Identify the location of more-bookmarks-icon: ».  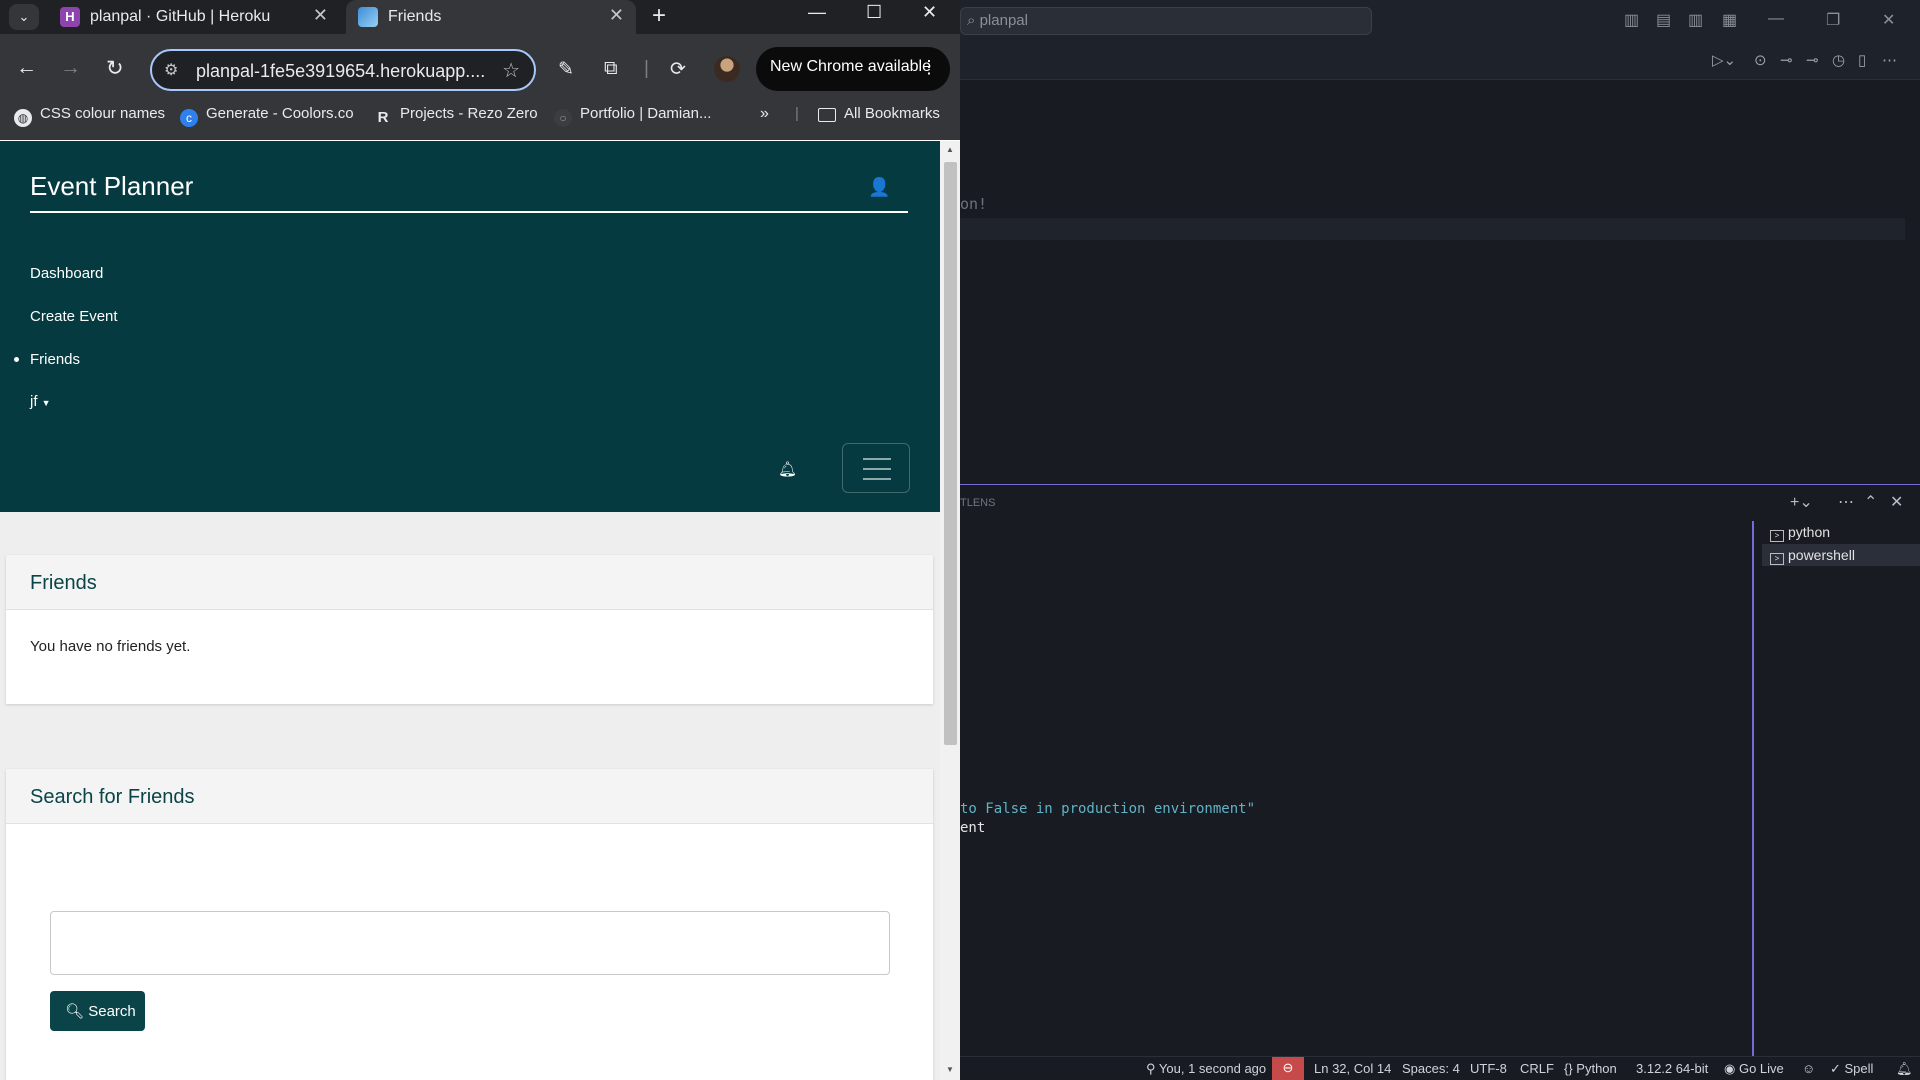
(764, 114).